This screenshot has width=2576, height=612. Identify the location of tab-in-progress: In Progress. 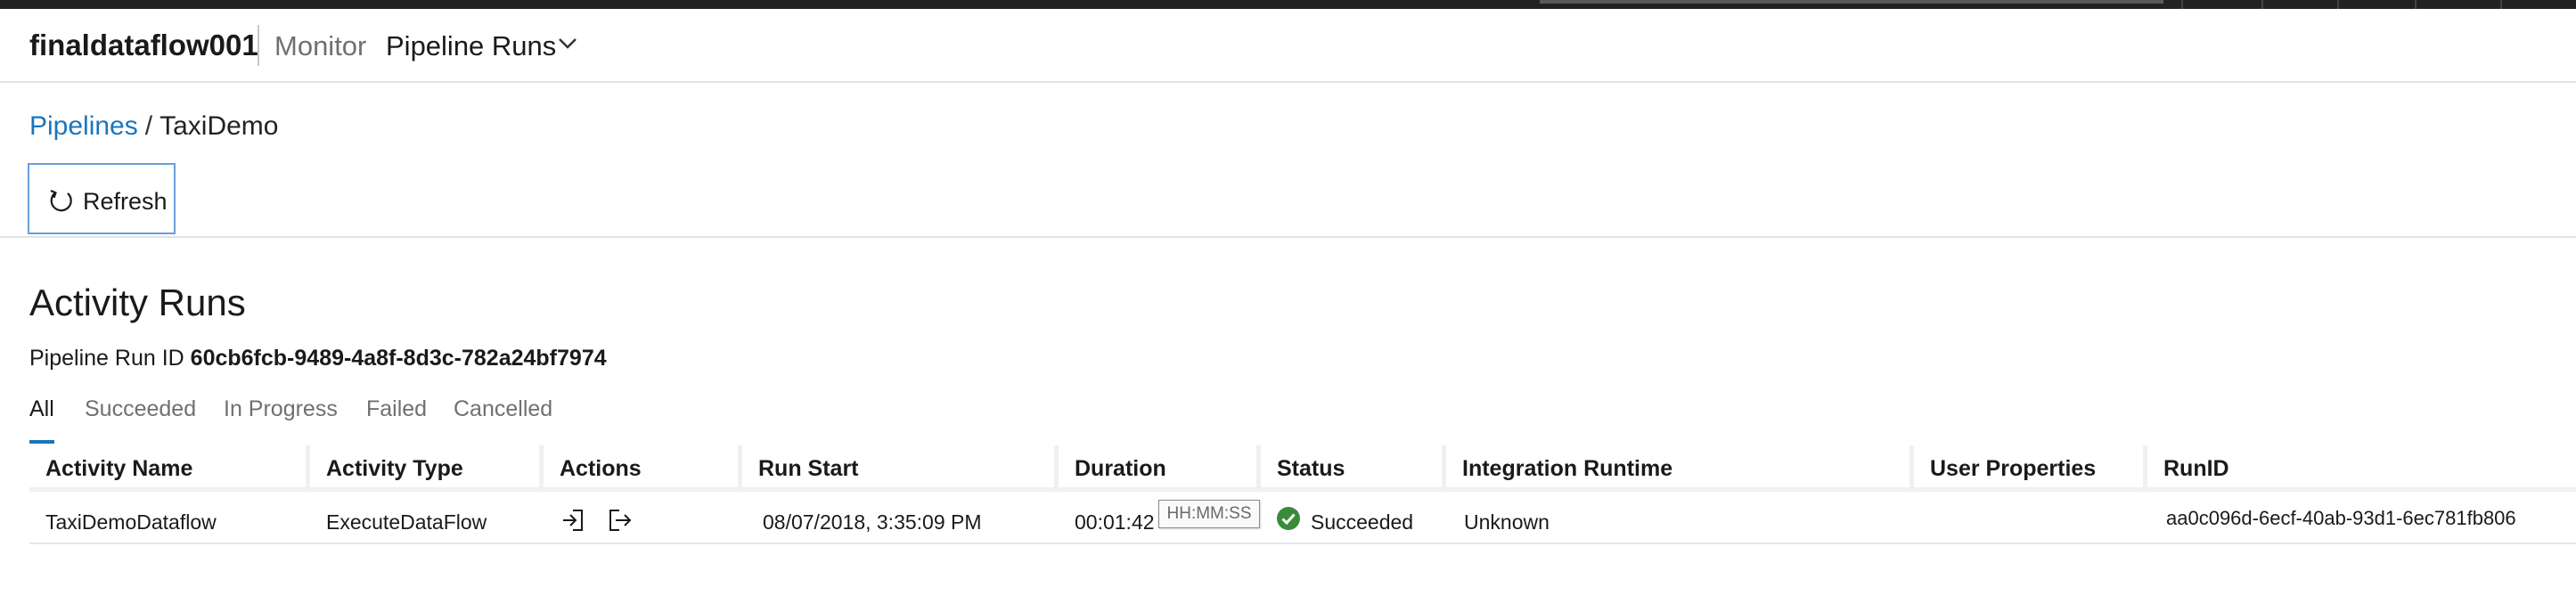
(281, 409).